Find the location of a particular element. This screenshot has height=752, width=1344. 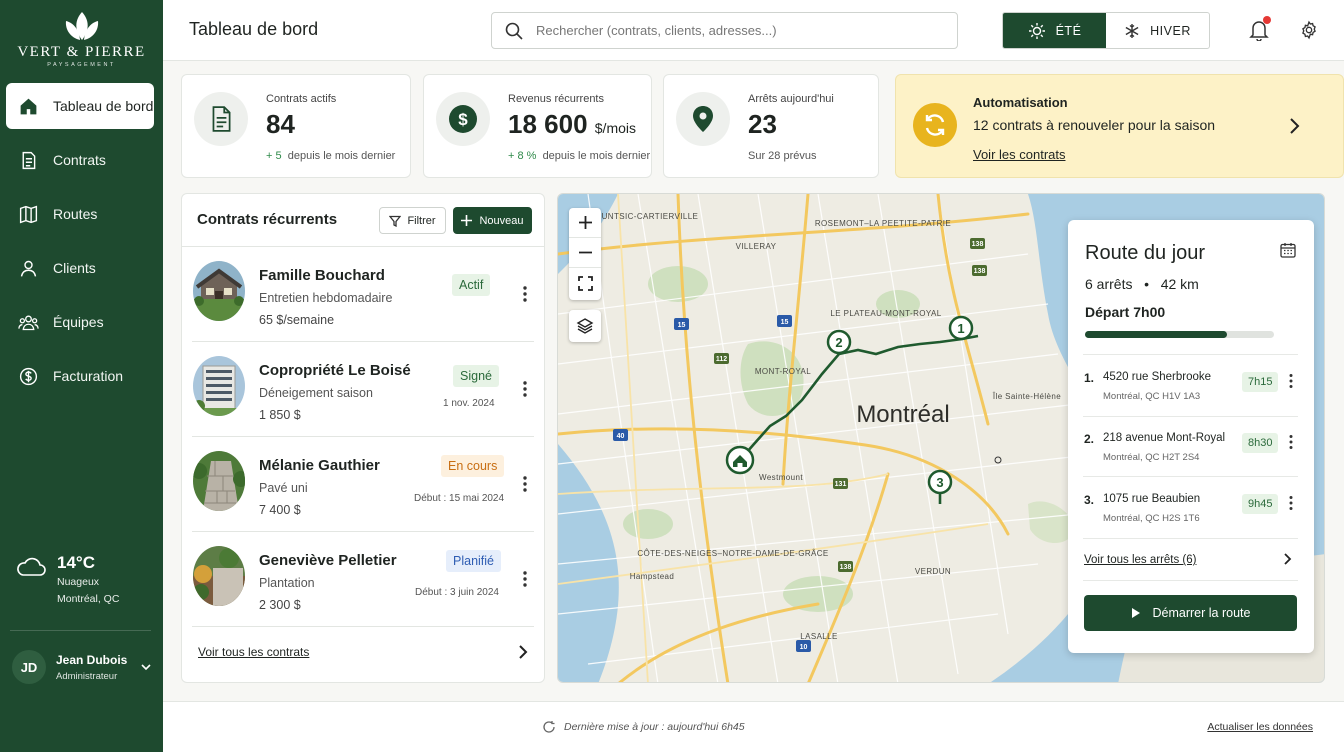

minus-icon is located at coordinates (585, 252).